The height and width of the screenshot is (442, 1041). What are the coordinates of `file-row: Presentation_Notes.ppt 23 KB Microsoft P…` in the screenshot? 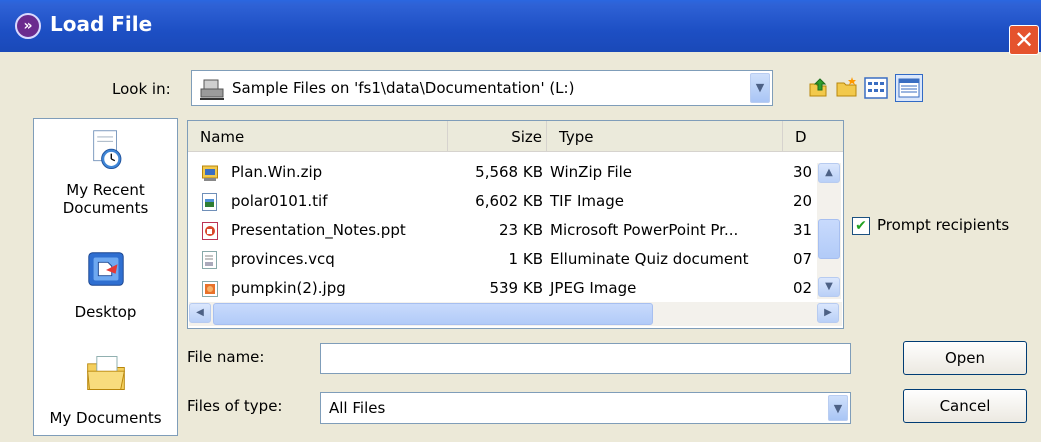 It's located at (503, 231).